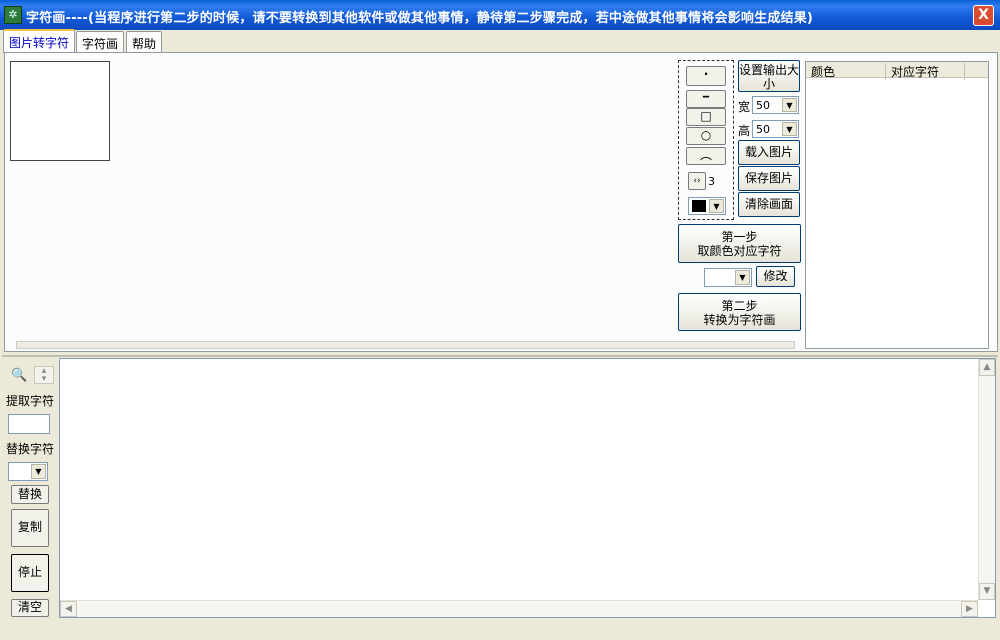 This screenshot has height=640, width=1000. What do you see at coordinates (30, 573) in the screenshot?
I see `stop-button: 停止` at bounding box center [30, 573].